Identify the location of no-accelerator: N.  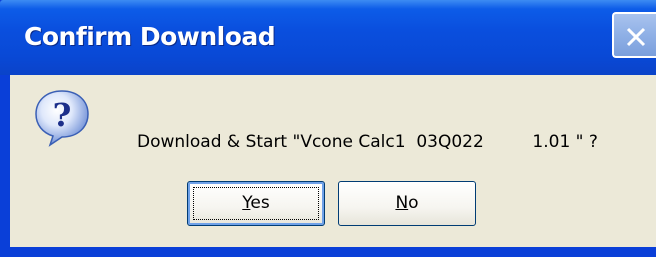
(402, 203).